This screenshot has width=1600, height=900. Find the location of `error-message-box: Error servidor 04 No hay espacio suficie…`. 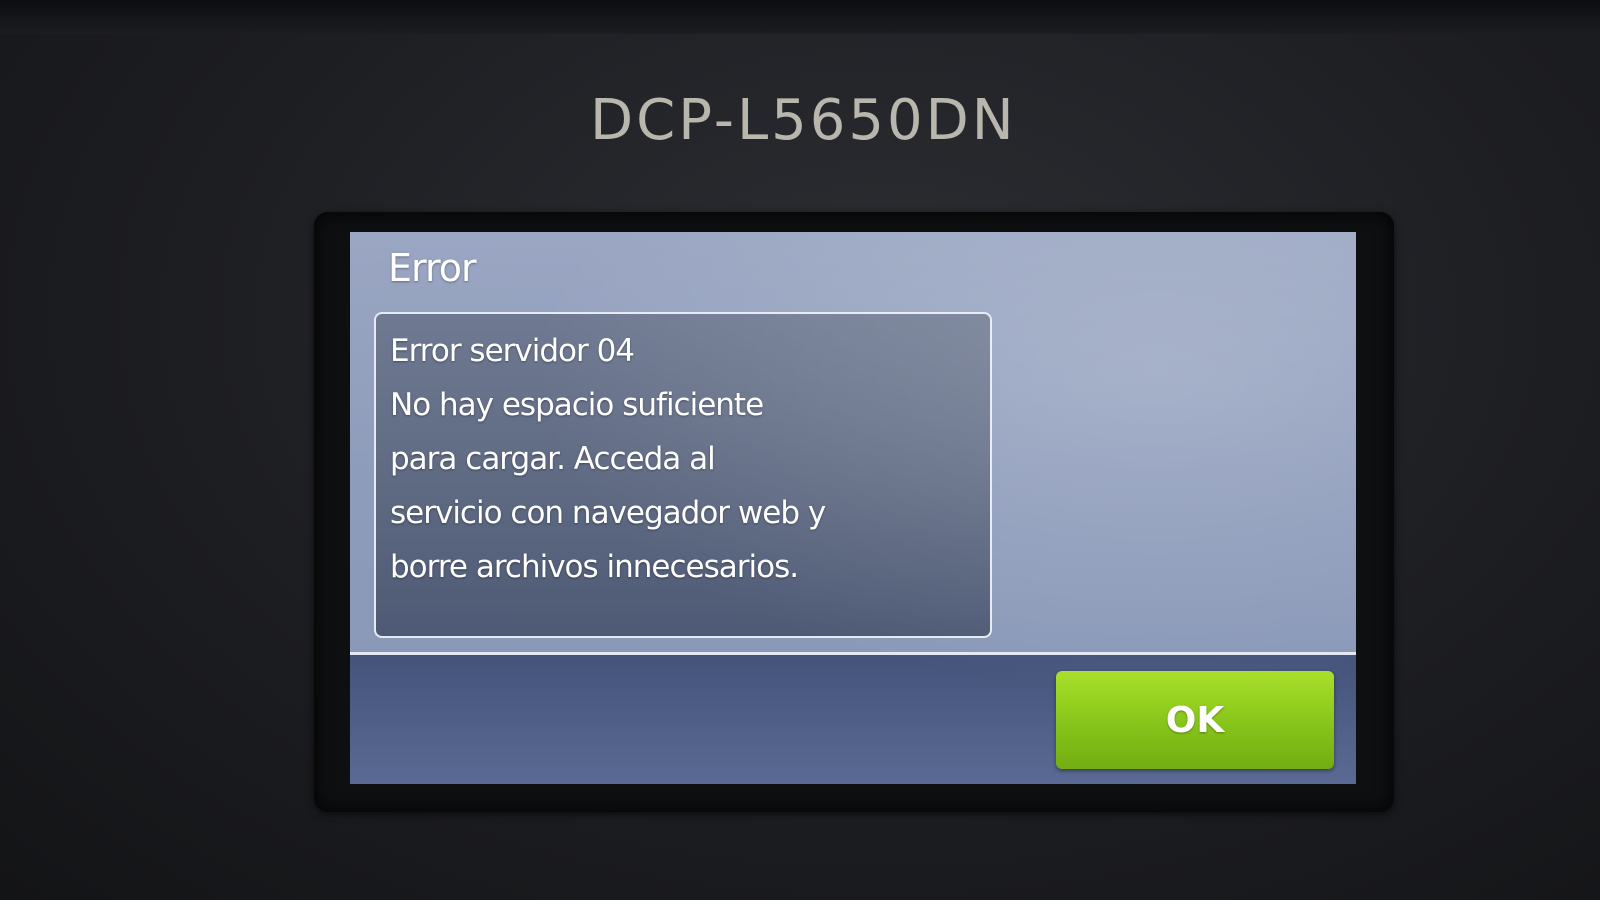

error-message-box: Error servidor 04 No hay espacio suficie… is located at coordinates (683, 475).